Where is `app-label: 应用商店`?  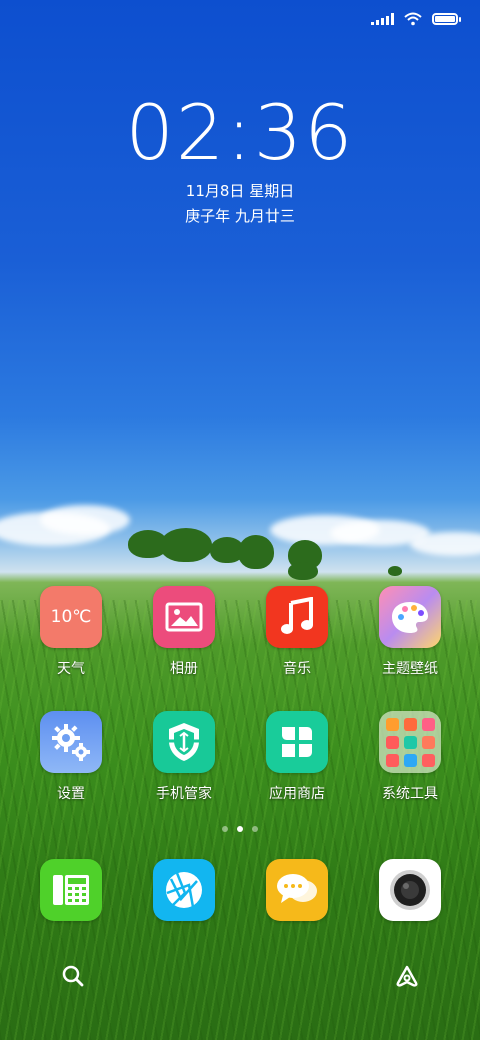 app-label: 应用商店 is located at coordinates (297, 794).